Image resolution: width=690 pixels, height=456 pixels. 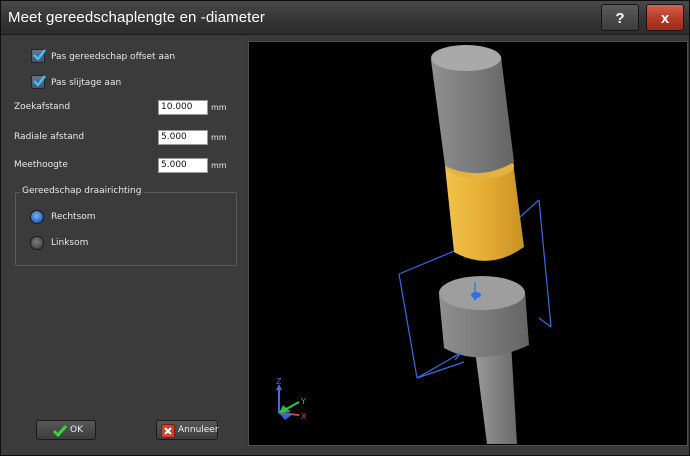 What do you see at coordinates (183, 165) in the screenshot?
I see `measure-height-input: 5.000` at bounding box center [183, 165].